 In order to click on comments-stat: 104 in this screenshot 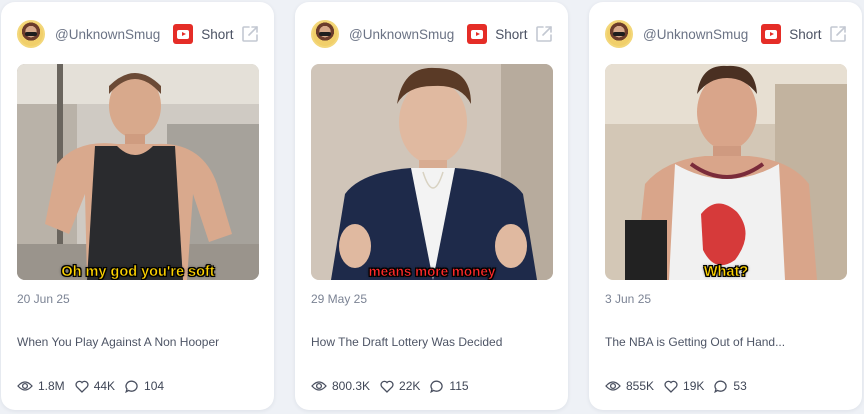, I will do `click(144, 386)`.